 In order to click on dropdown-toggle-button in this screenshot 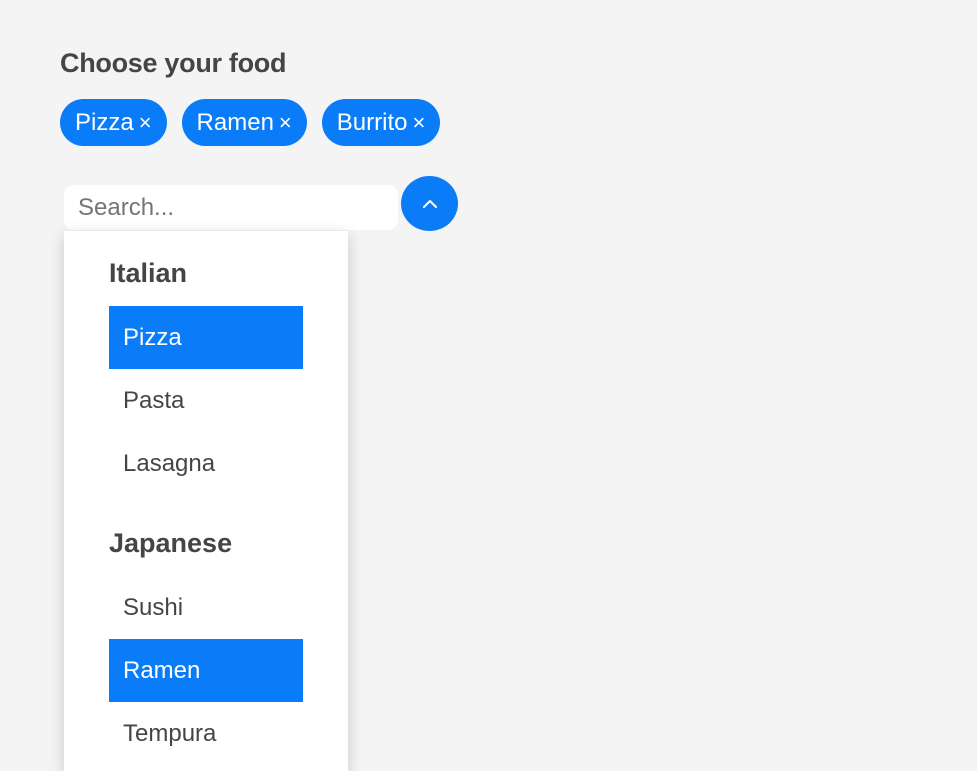, I will do `click(429, 203)`.